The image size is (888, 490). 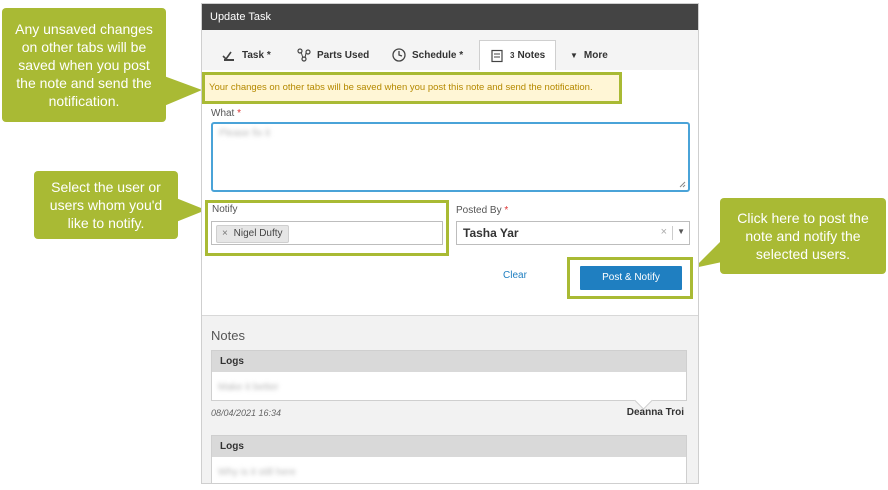 What do you see at coordinates (225, 233) in the screenshot?
I see `remove-chip-icon: ×` at bounding box center [225, 233].